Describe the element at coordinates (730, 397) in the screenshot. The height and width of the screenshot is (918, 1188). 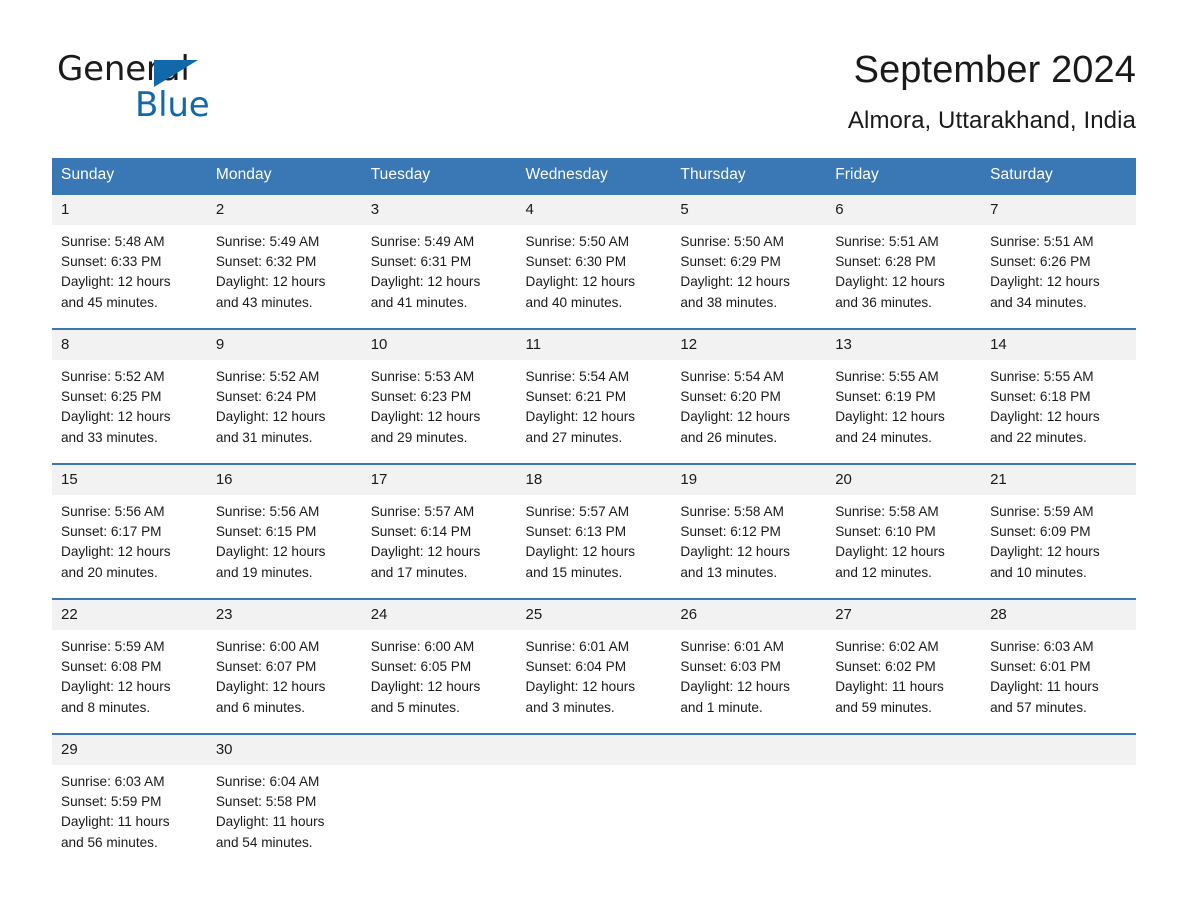
I see `sunset-text: Sunset: 6:20 PM` at that location.